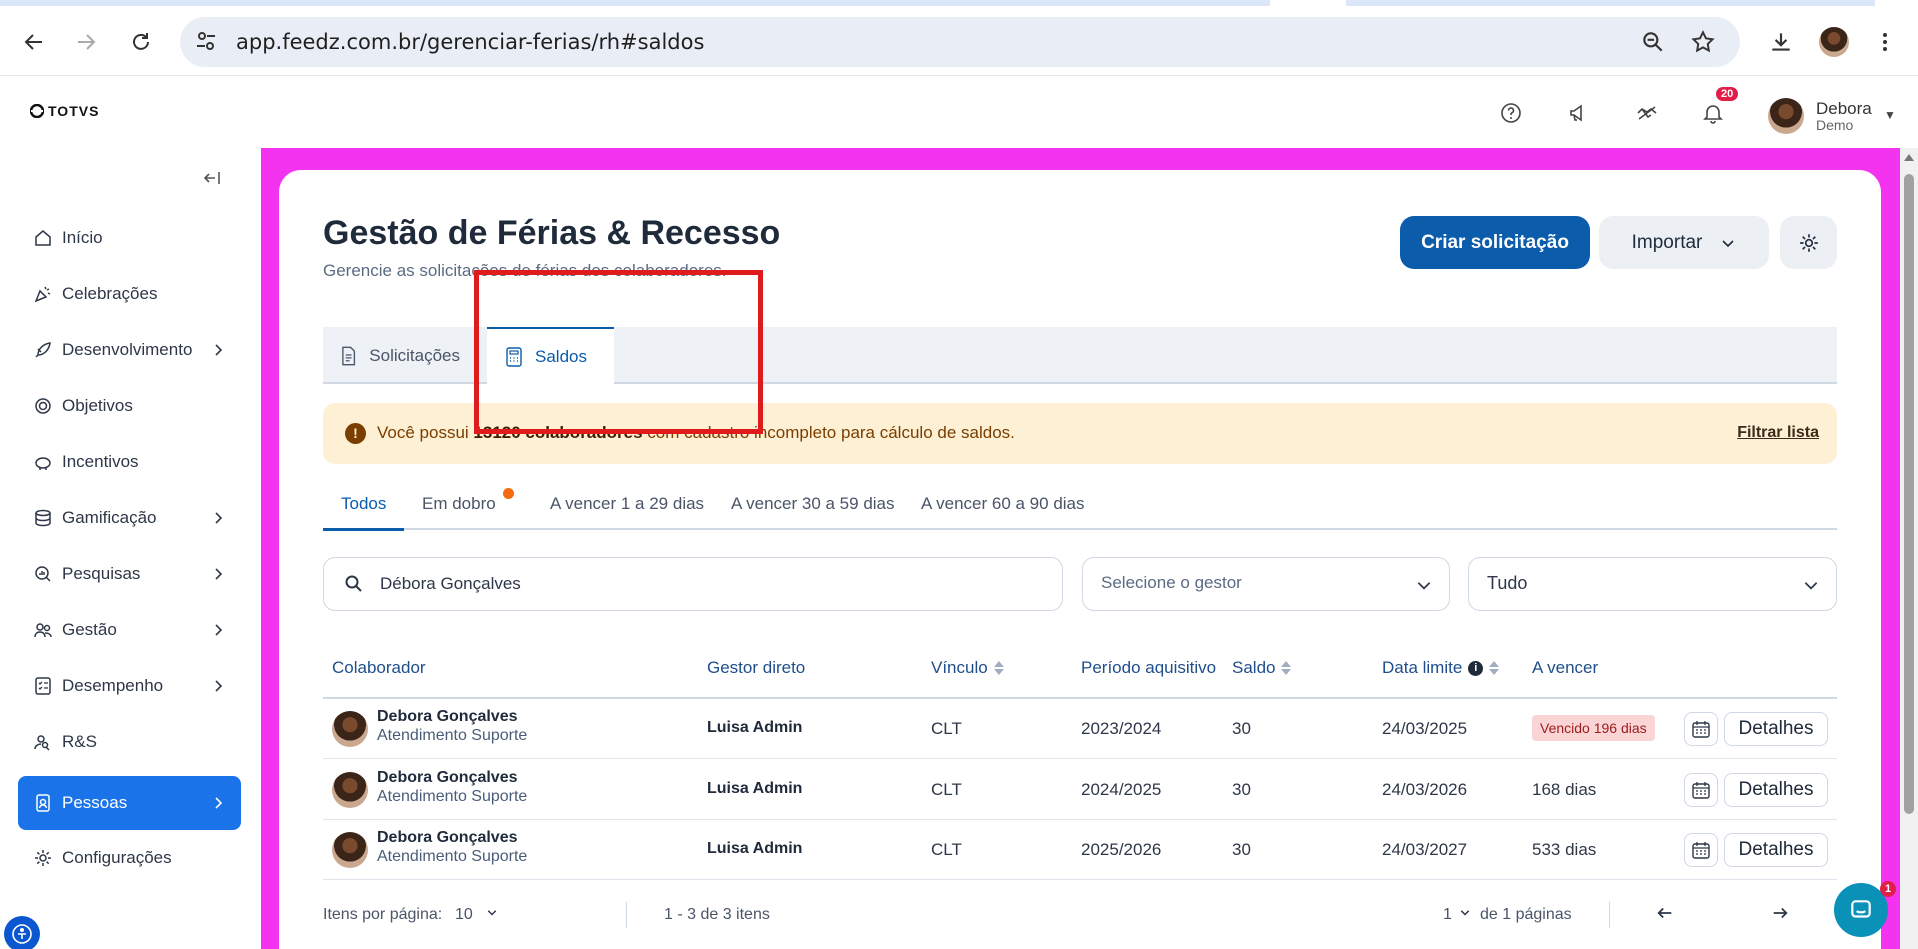 The height and width of the screenshot is (949, 1918). Describe the element at coordinates (214, 180) in the screenshot. I see `collapse-sidebar-icon` at that location.